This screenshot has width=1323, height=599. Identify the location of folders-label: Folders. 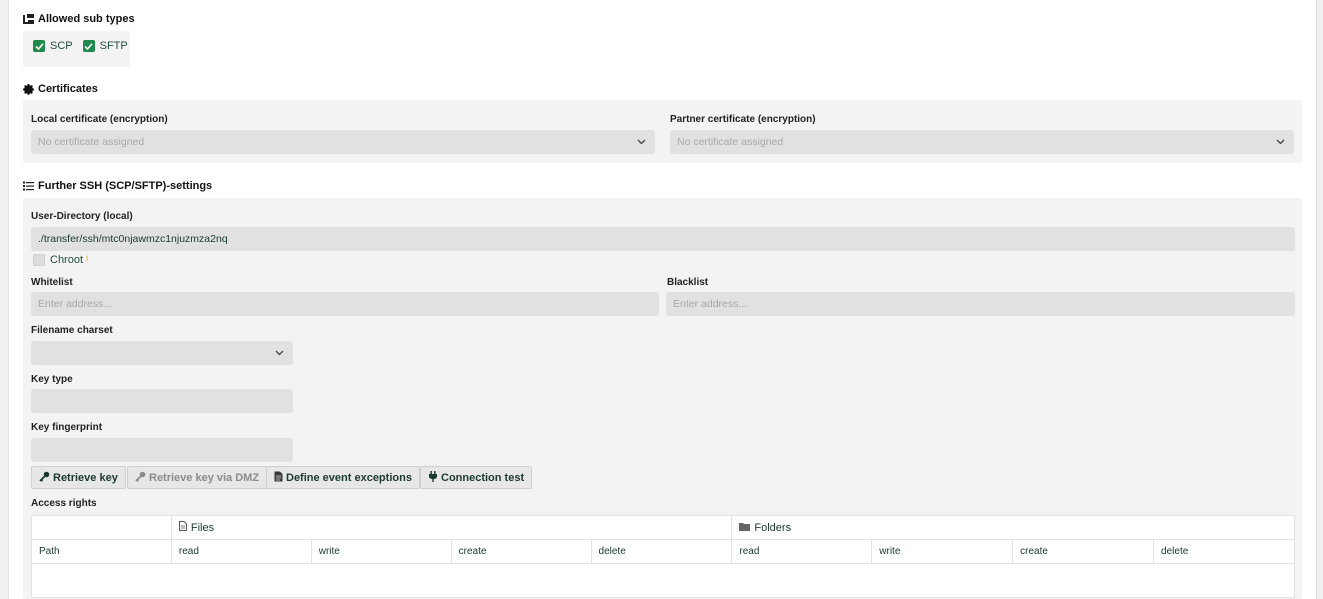
(773, 527).